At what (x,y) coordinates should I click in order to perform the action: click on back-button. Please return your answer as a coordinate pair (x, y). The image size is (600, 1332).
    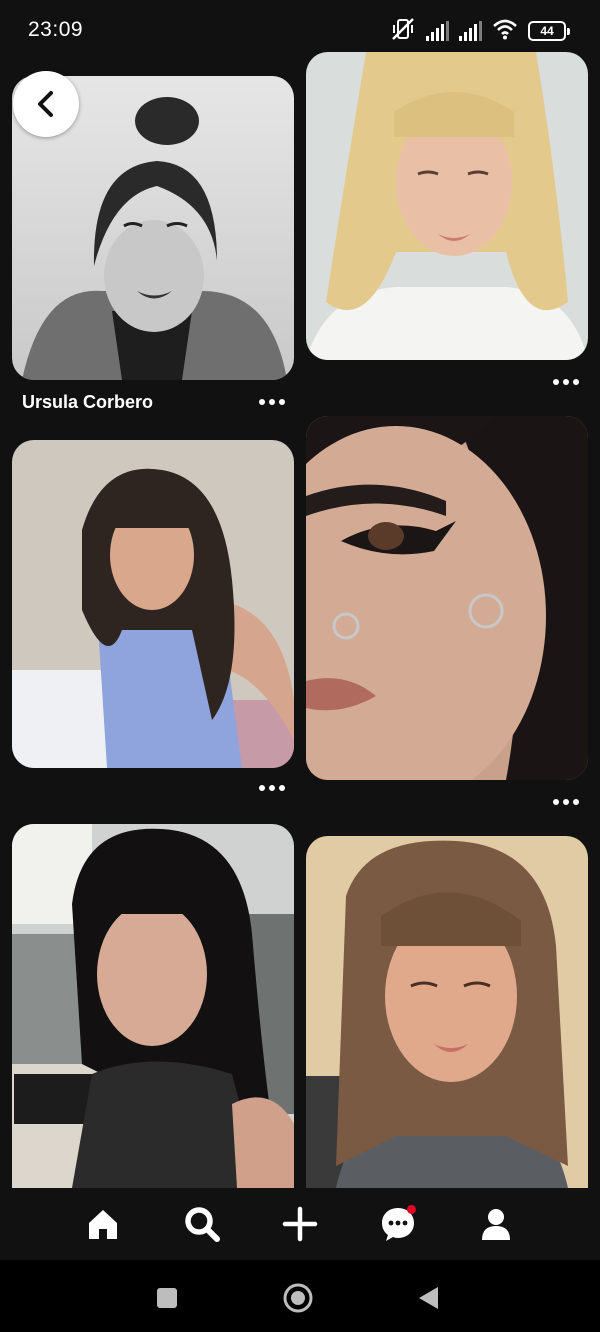
    Looking at the image, I should click on (46, 104).